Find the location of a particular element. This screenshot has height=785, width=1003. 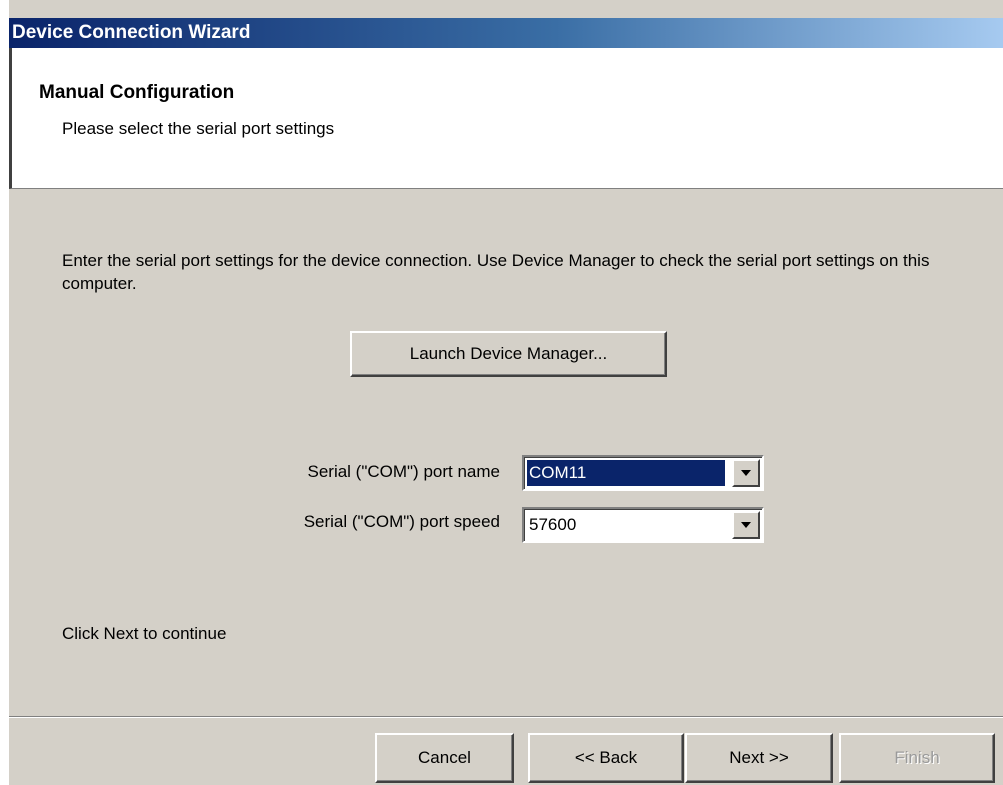

window-title: Device Connection Wizard is located at coordinates (131, 32).